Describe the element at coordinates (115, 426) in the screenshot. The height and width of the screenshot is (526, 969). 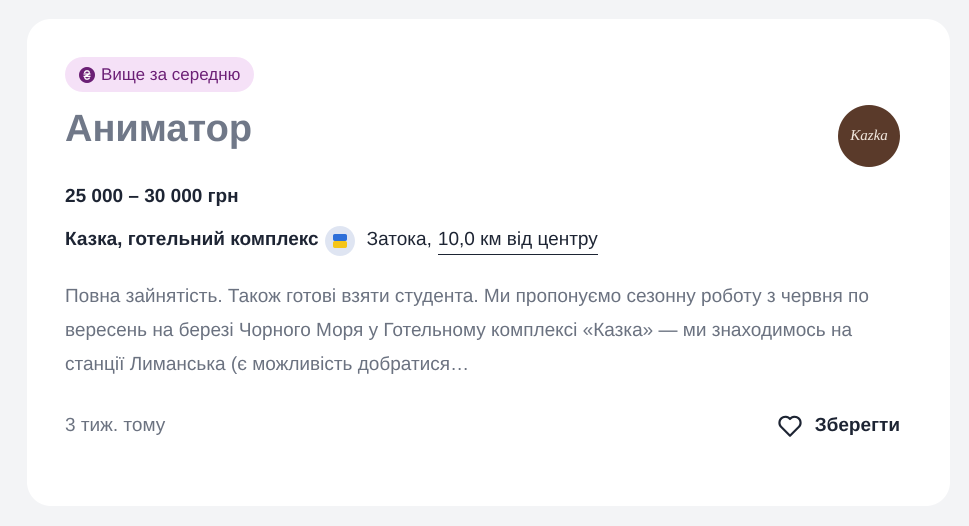
I see `posted-time: 3 тиж. тому` at that location.